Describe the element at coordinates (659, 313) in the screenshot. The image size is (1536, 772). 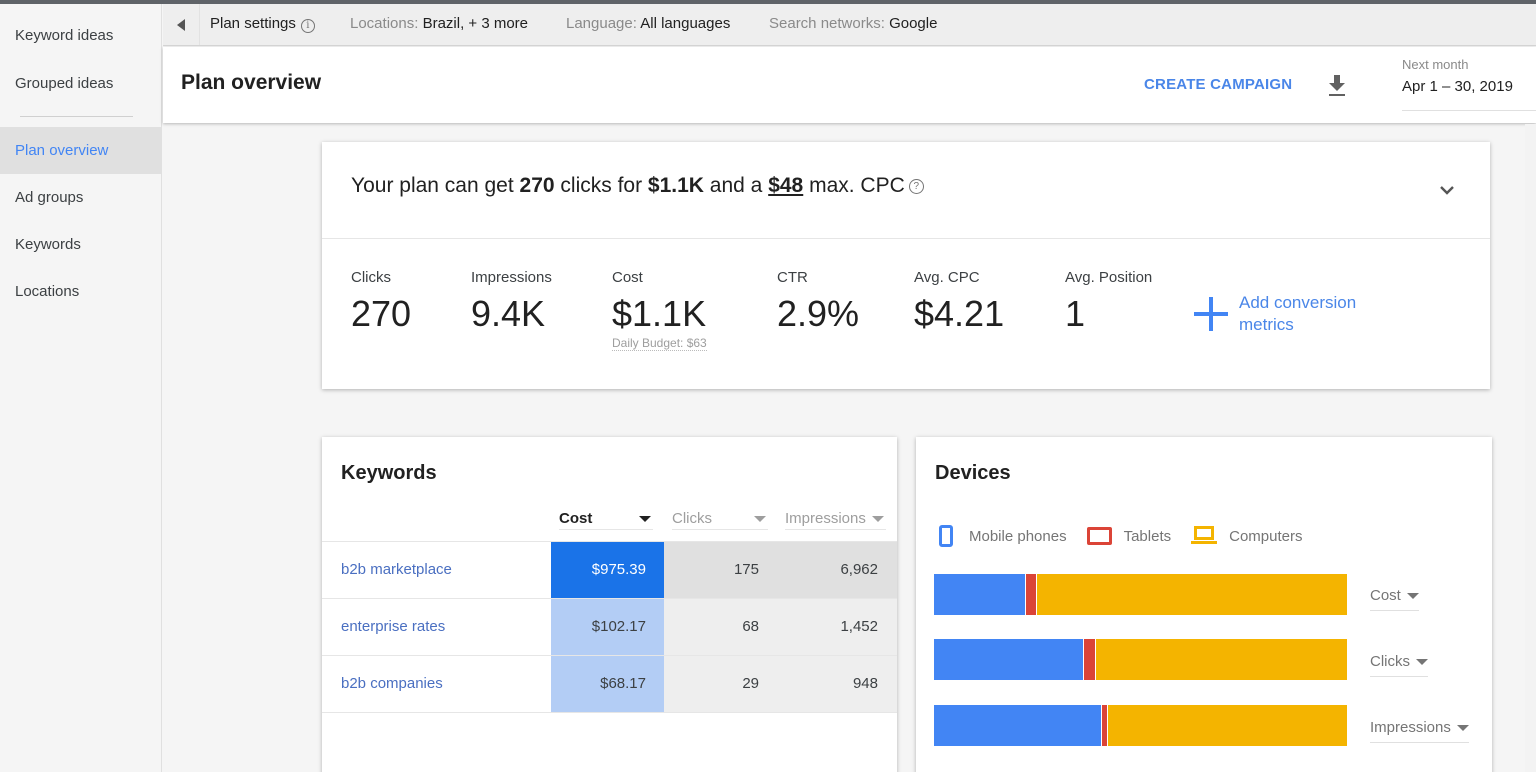
I see `metric-value: $1.1K` at that location.